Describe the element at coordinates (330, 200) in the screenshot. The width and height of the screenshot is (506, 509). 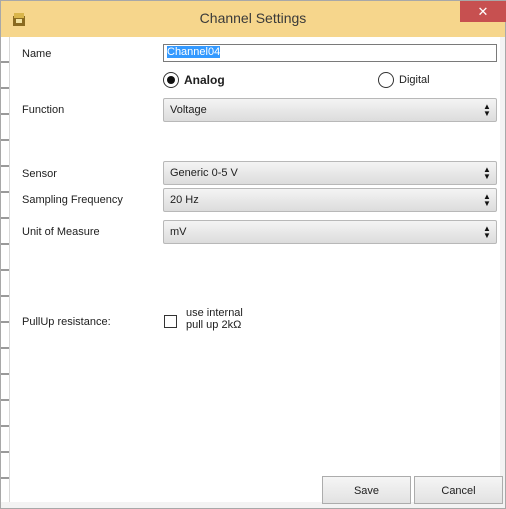
I see `sampling-frequency-select: 20 Hz ▲ ▼` at that location.